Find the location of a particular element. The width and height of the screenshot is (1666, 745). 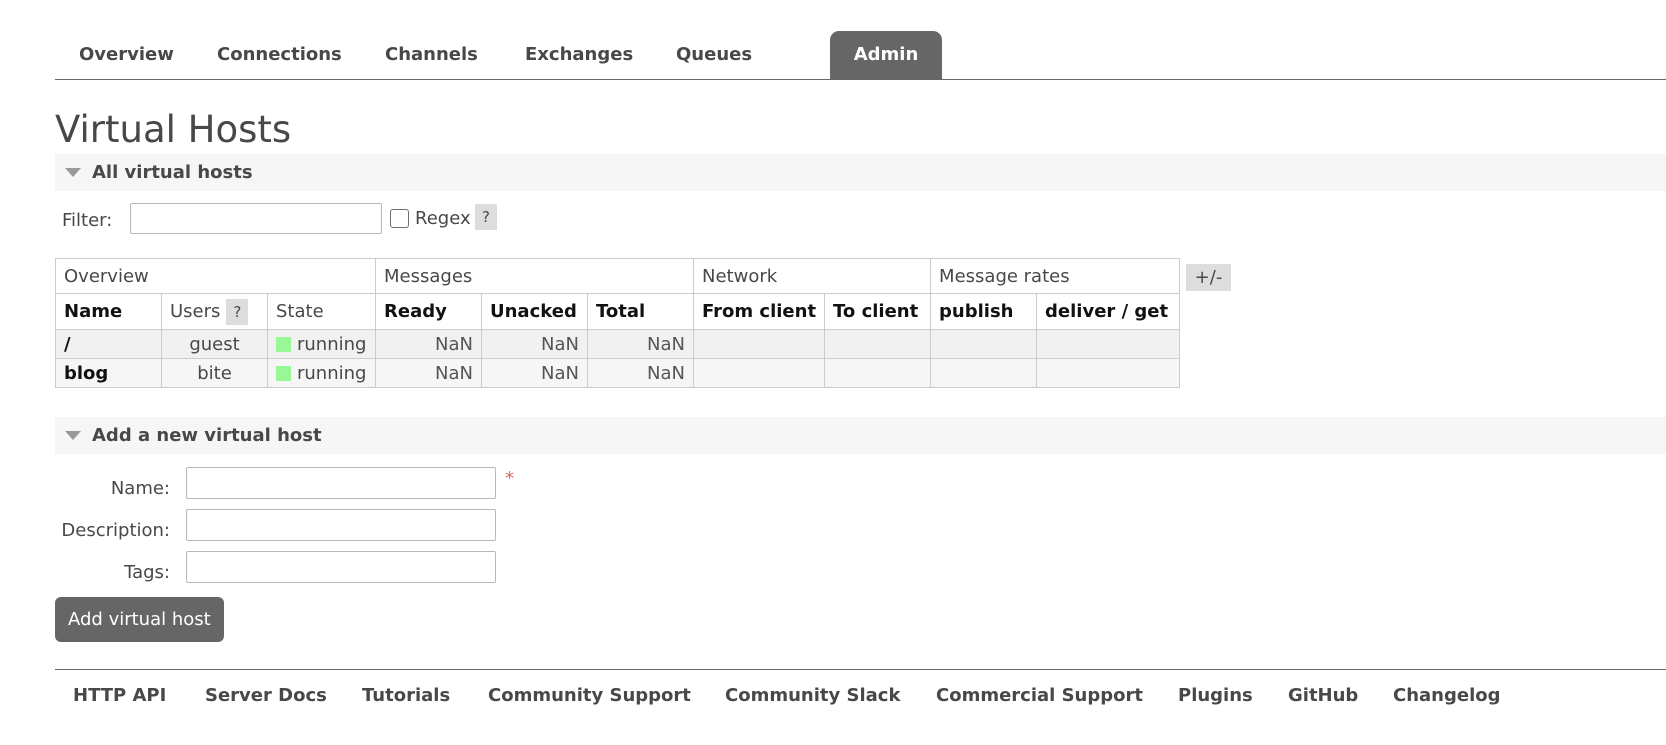

col-to-client: To client is located at coordinates (878, 311).